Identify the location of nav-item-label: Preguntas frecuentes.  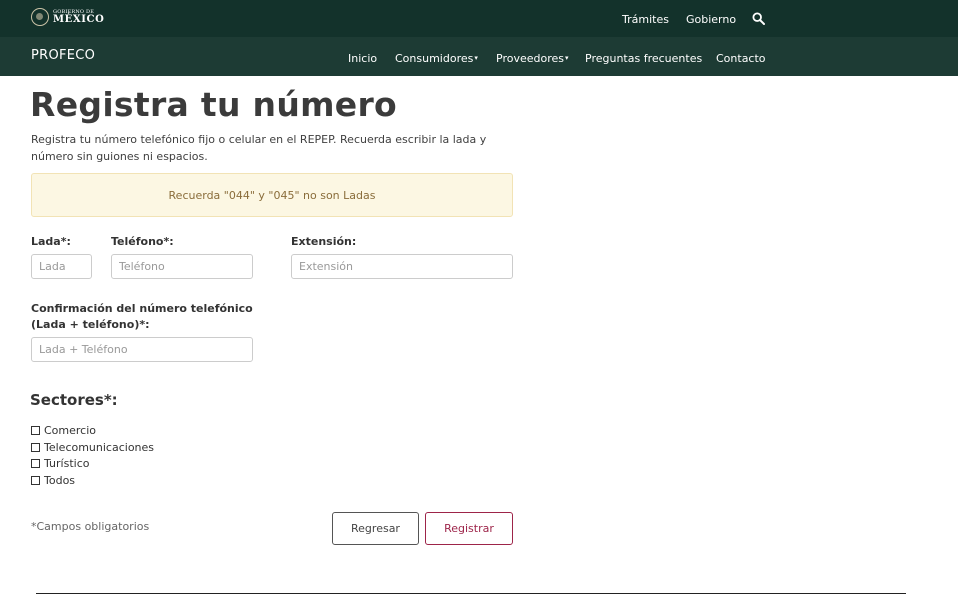
(644, 58).